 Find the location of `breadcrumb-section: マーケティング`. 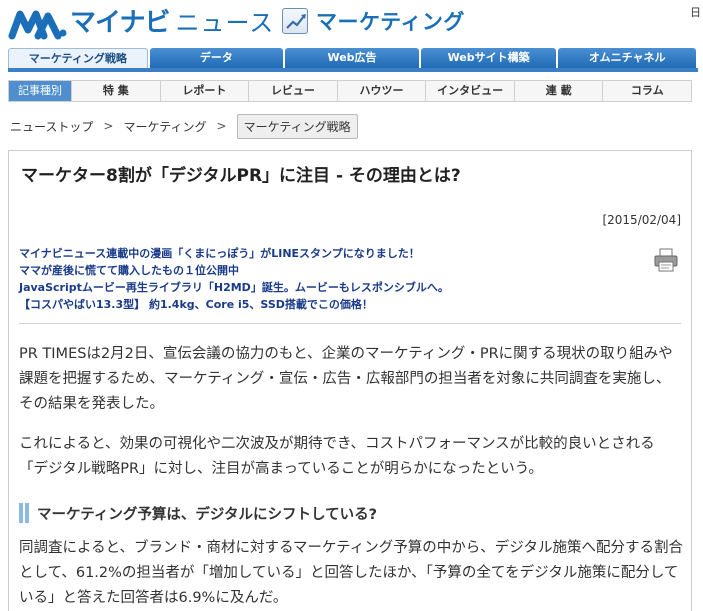

breadcrumb-section: マーケティング is located at coordinates (164, 126).